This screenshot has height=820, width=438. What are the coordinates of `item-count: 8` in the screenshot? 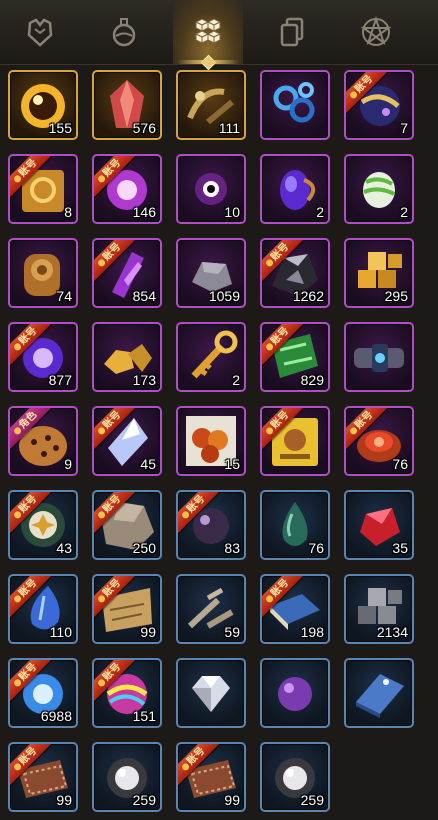 It's located at (68, 212).